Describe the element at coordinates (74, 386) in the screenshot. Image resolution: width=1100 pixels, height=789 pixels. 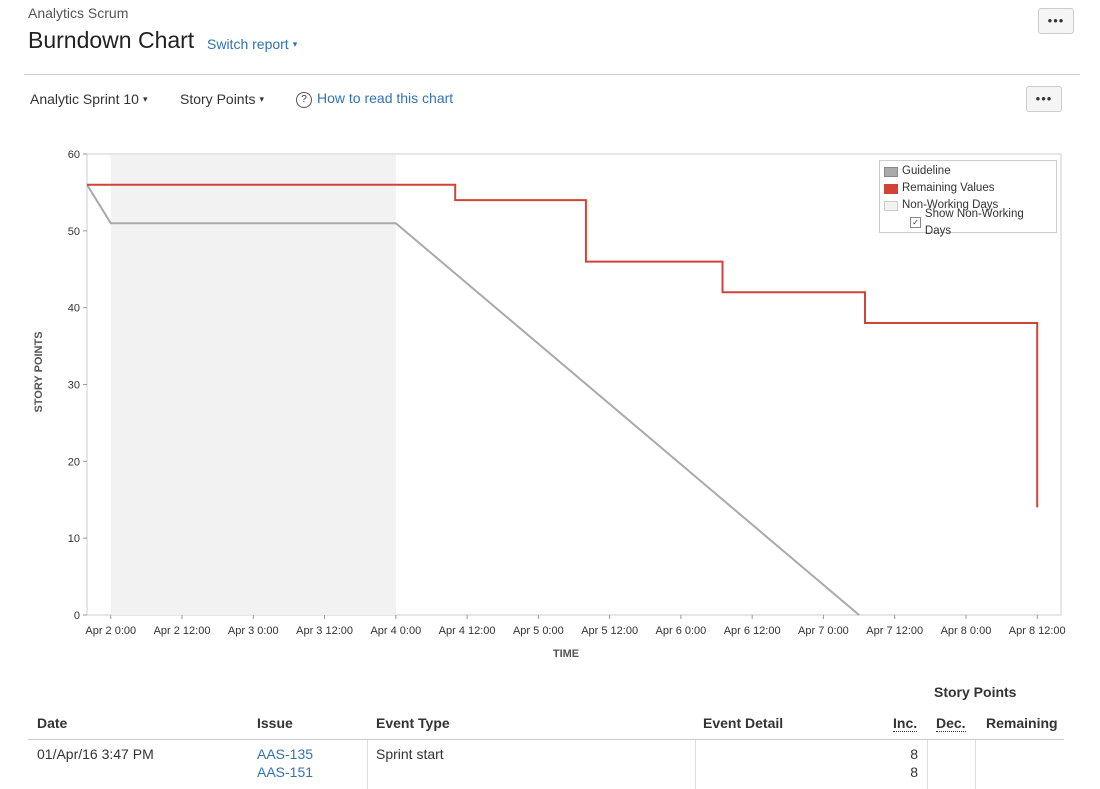
I see `y-tick-label: 30` at that location.